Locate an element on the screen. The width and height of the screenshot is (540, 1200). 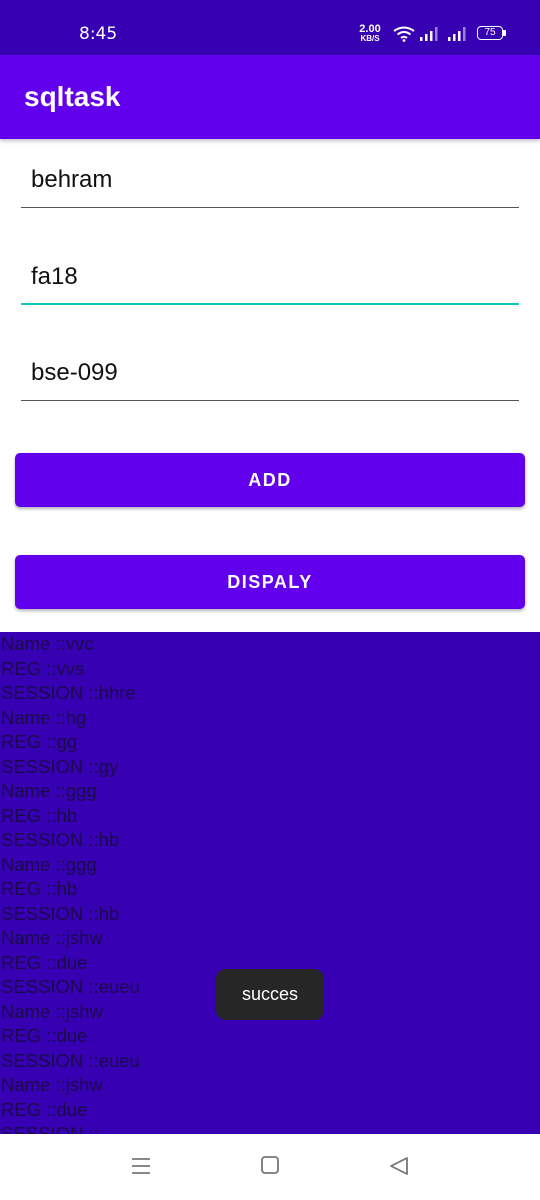
app-title: sqltask is located at coordinates (72, 96).